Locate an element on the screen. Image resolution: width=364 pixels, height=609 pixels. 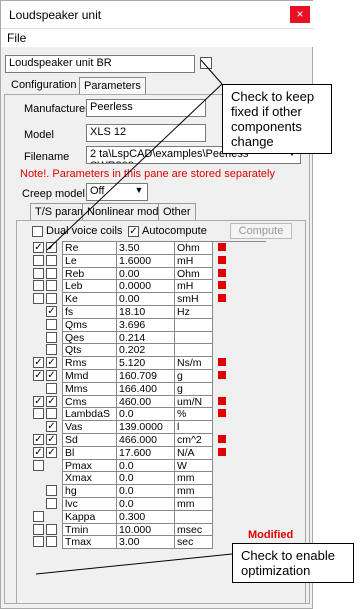
callout-enable-optimization: Check to enable optimization is located at coordinates (293, 563).